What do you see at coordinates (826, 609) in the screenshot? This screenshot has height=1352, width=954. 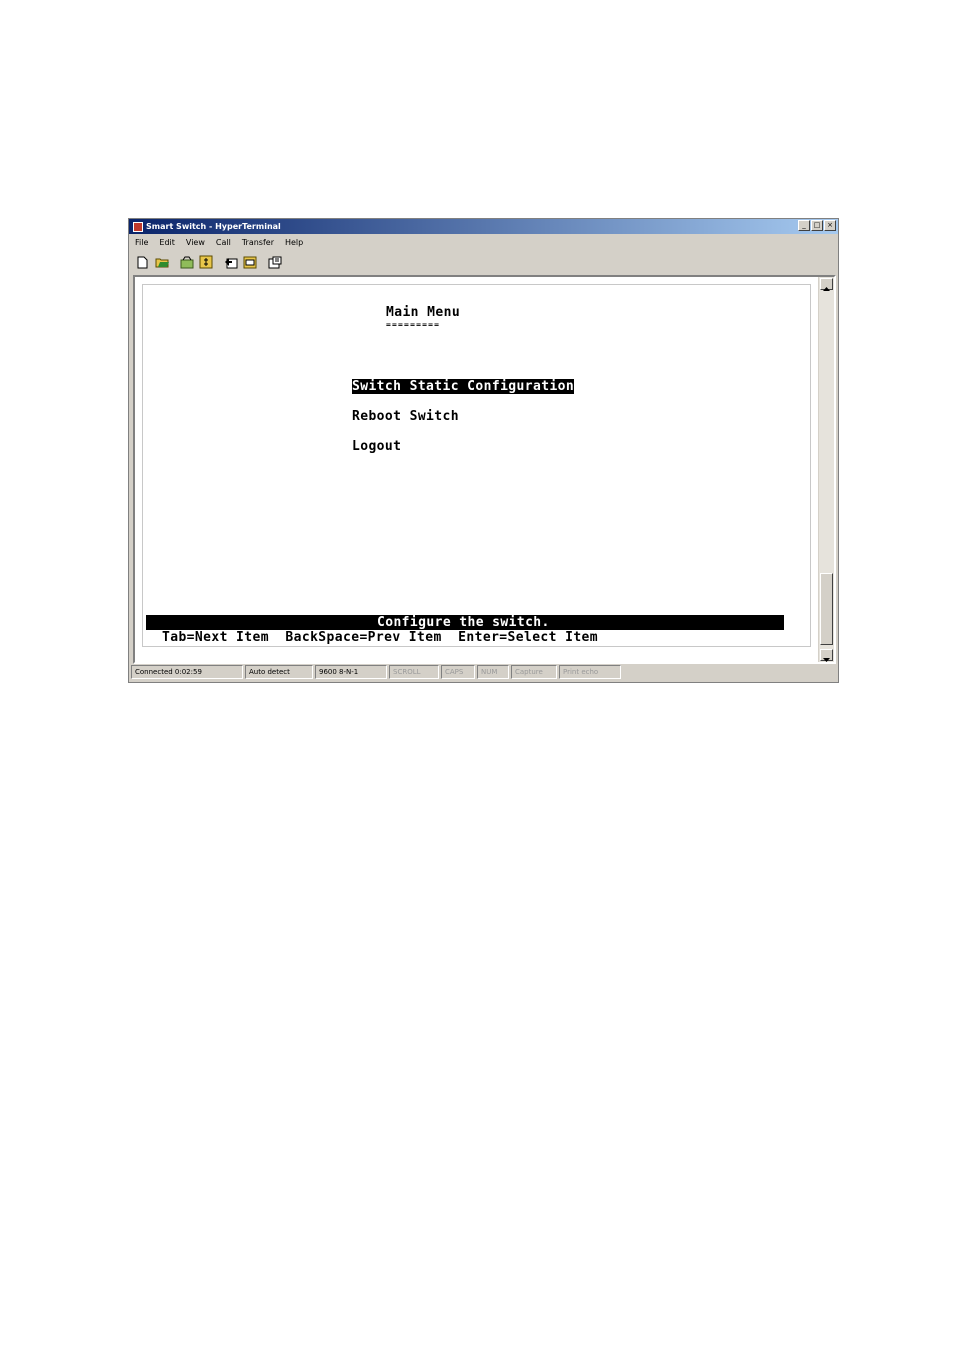 I see `scroll-thumb` at bounding box center [826, 609].